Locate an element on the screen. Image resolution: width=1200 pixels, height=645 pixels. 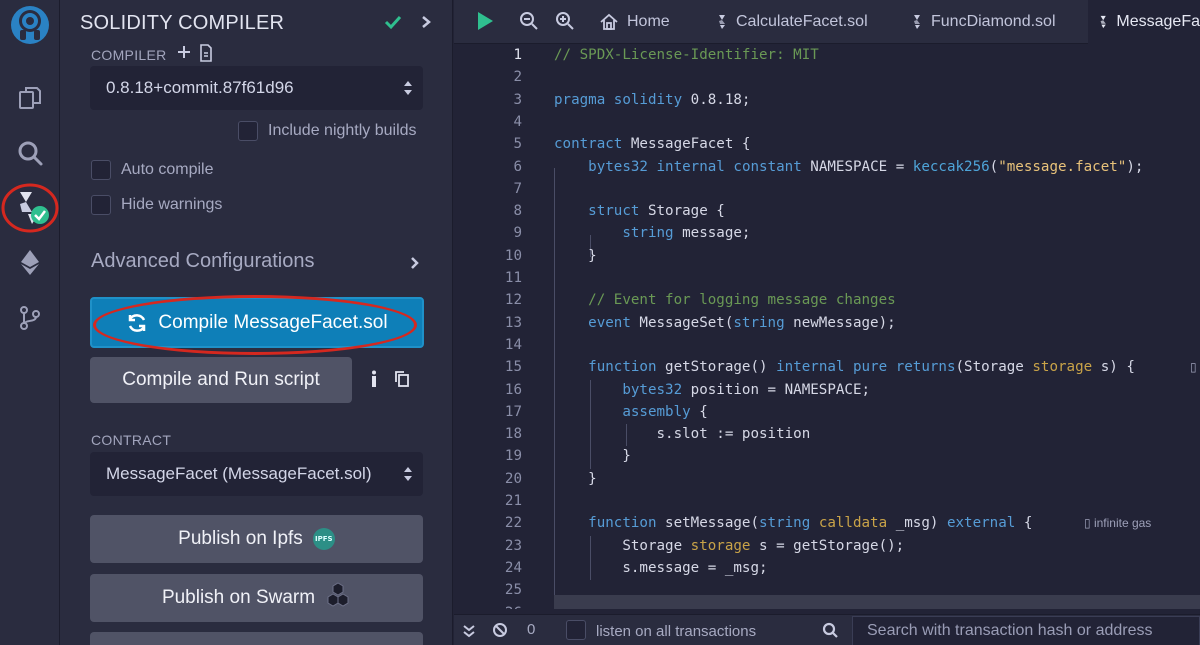
tab-home: Home is located at coordinates (644, 22).